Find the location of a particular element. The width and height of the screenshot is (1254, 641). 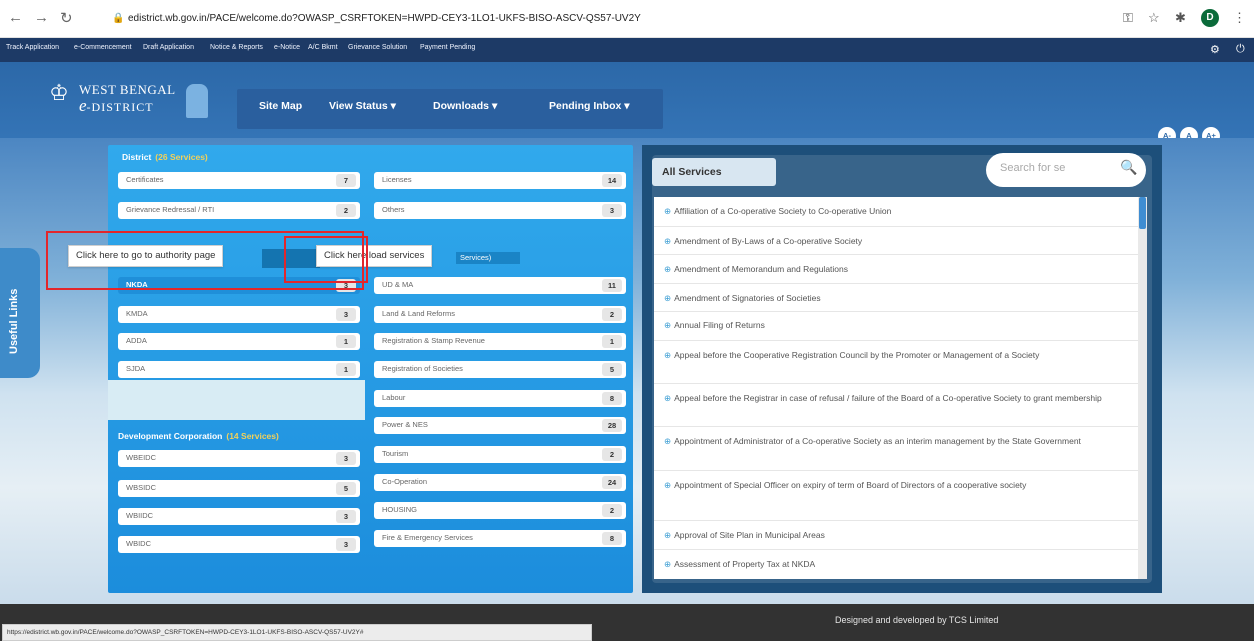

authority-item-kmda: KMDA 3 is located at coordinates (239, 314).